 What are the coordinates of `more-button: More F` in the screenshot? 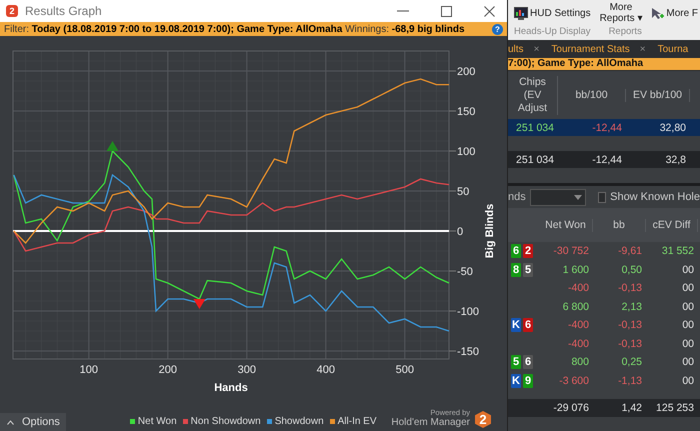 It's located at (674, 13).